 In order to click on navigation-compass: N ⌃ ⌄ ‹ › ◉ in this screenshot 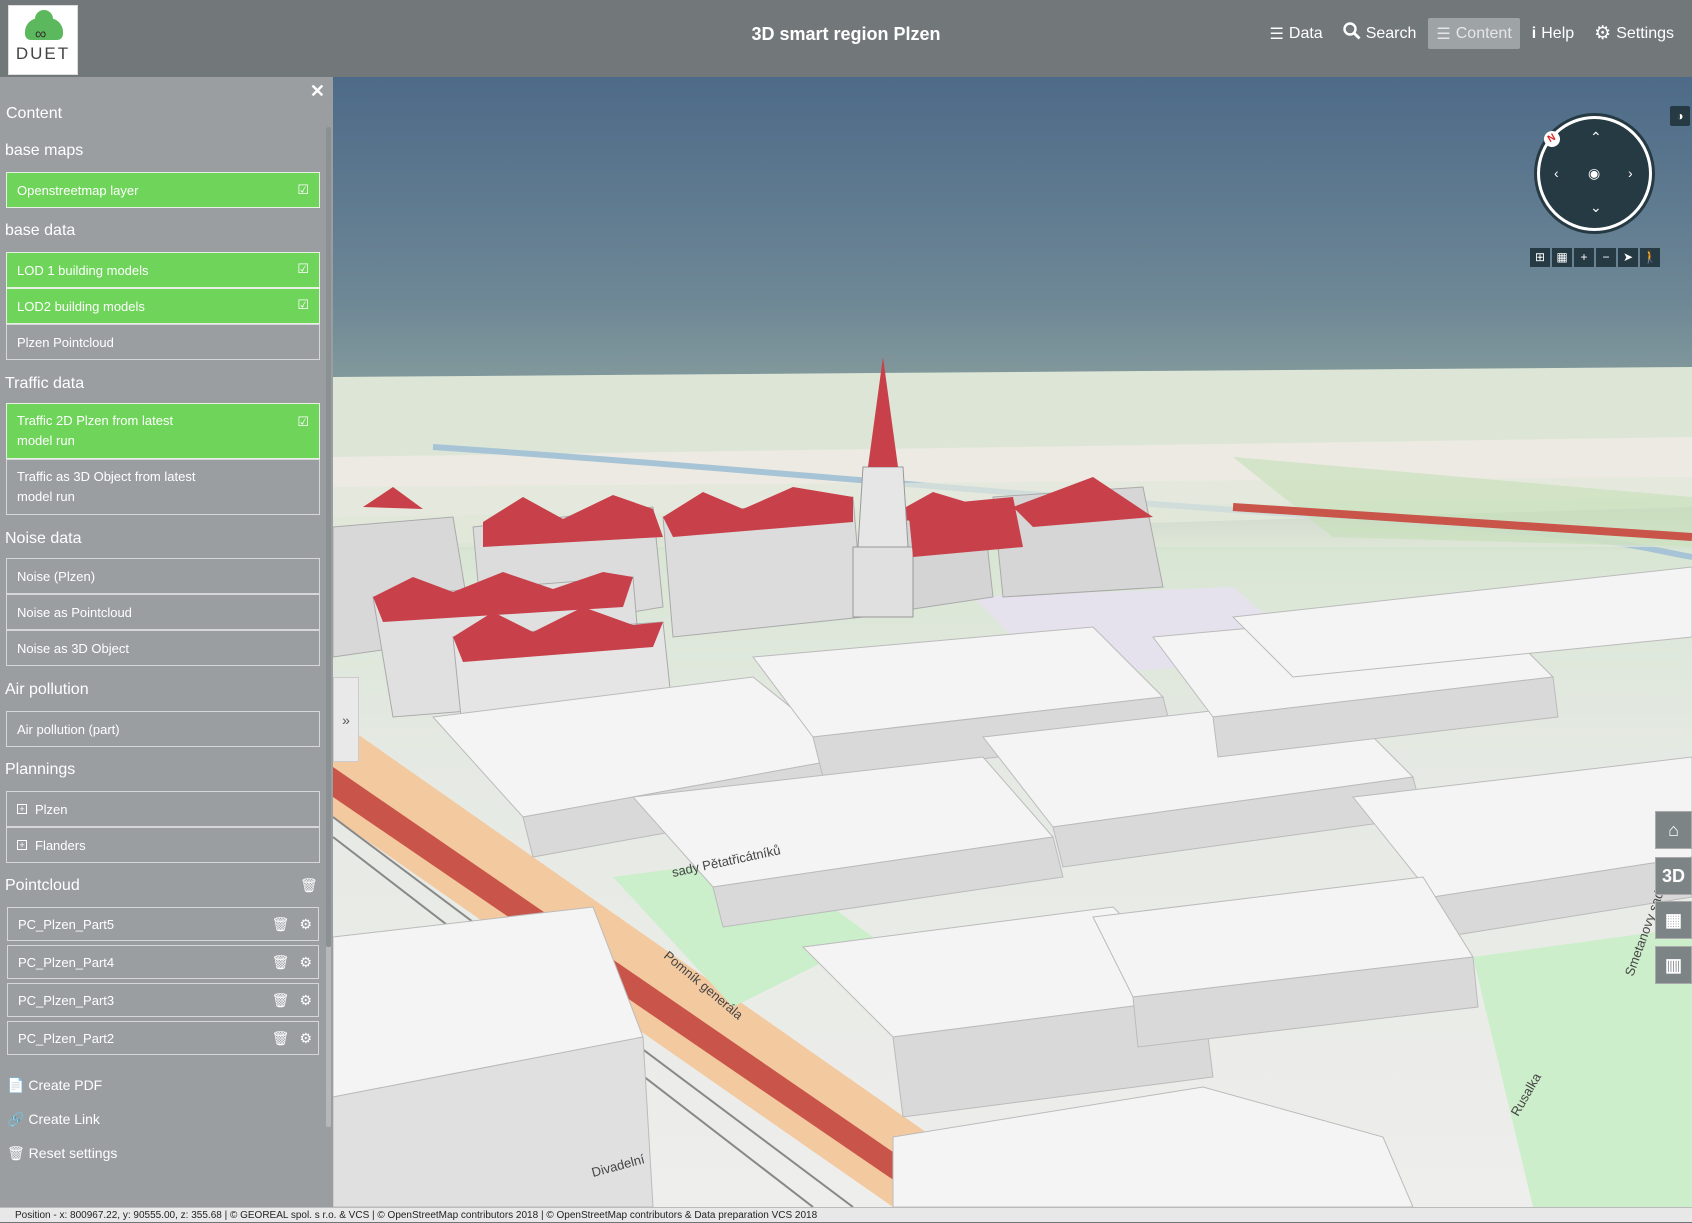, I will do `click(1594, 173)`.